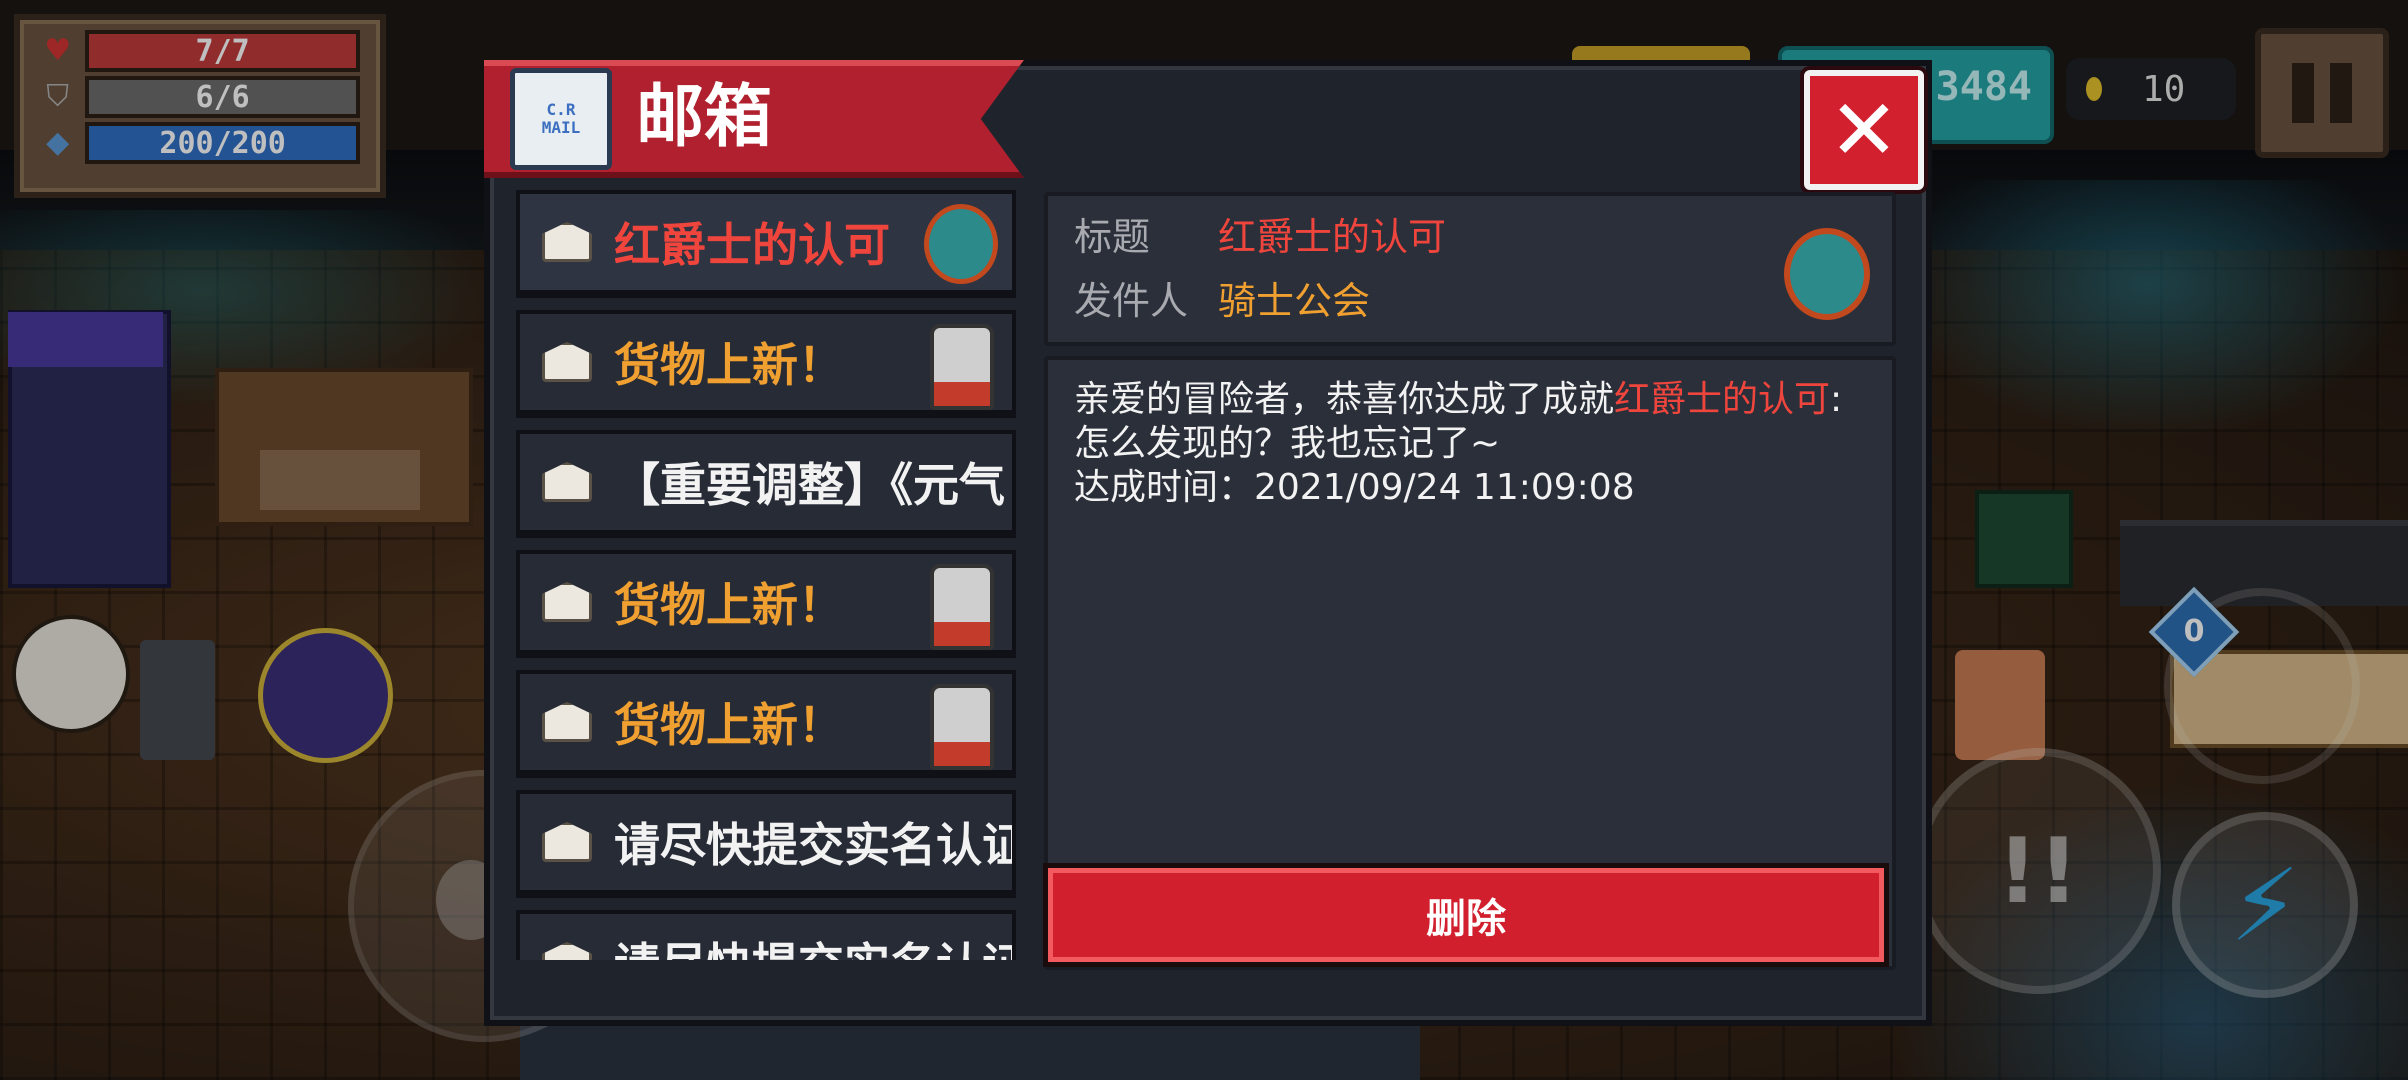  I want to click on sender-label: 发件人, so click(1131, 301).